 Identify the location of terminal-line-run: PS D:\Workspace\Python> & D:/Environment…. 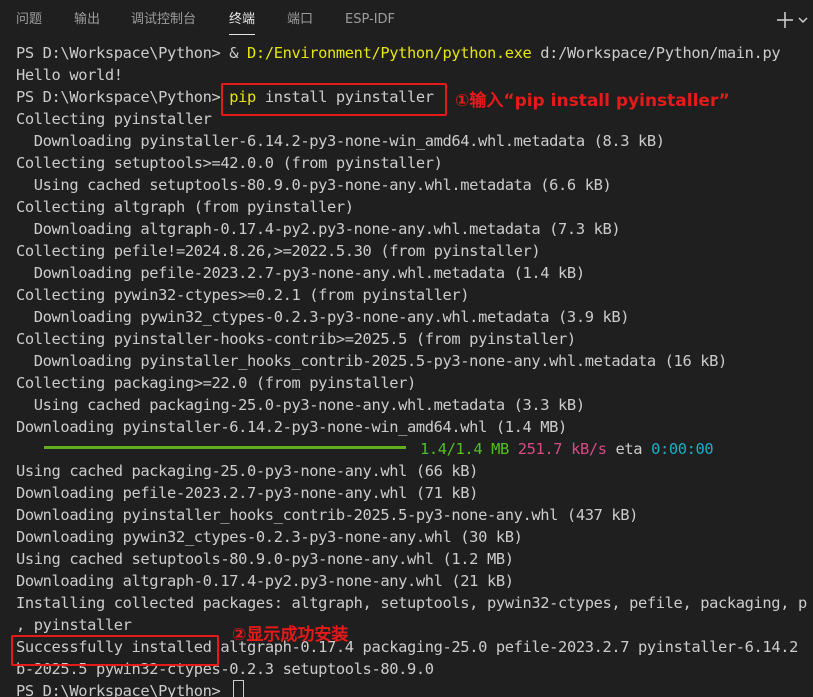
(398, 53).